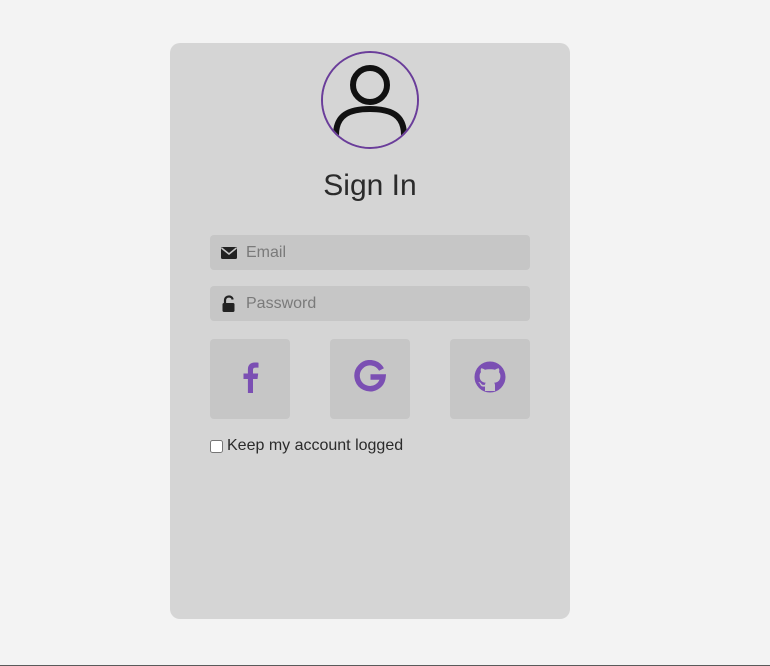 Image resolution: width=770 pixels, height=666 pixels. I want to click on keep-logged-checkbox, so click(216, 446).